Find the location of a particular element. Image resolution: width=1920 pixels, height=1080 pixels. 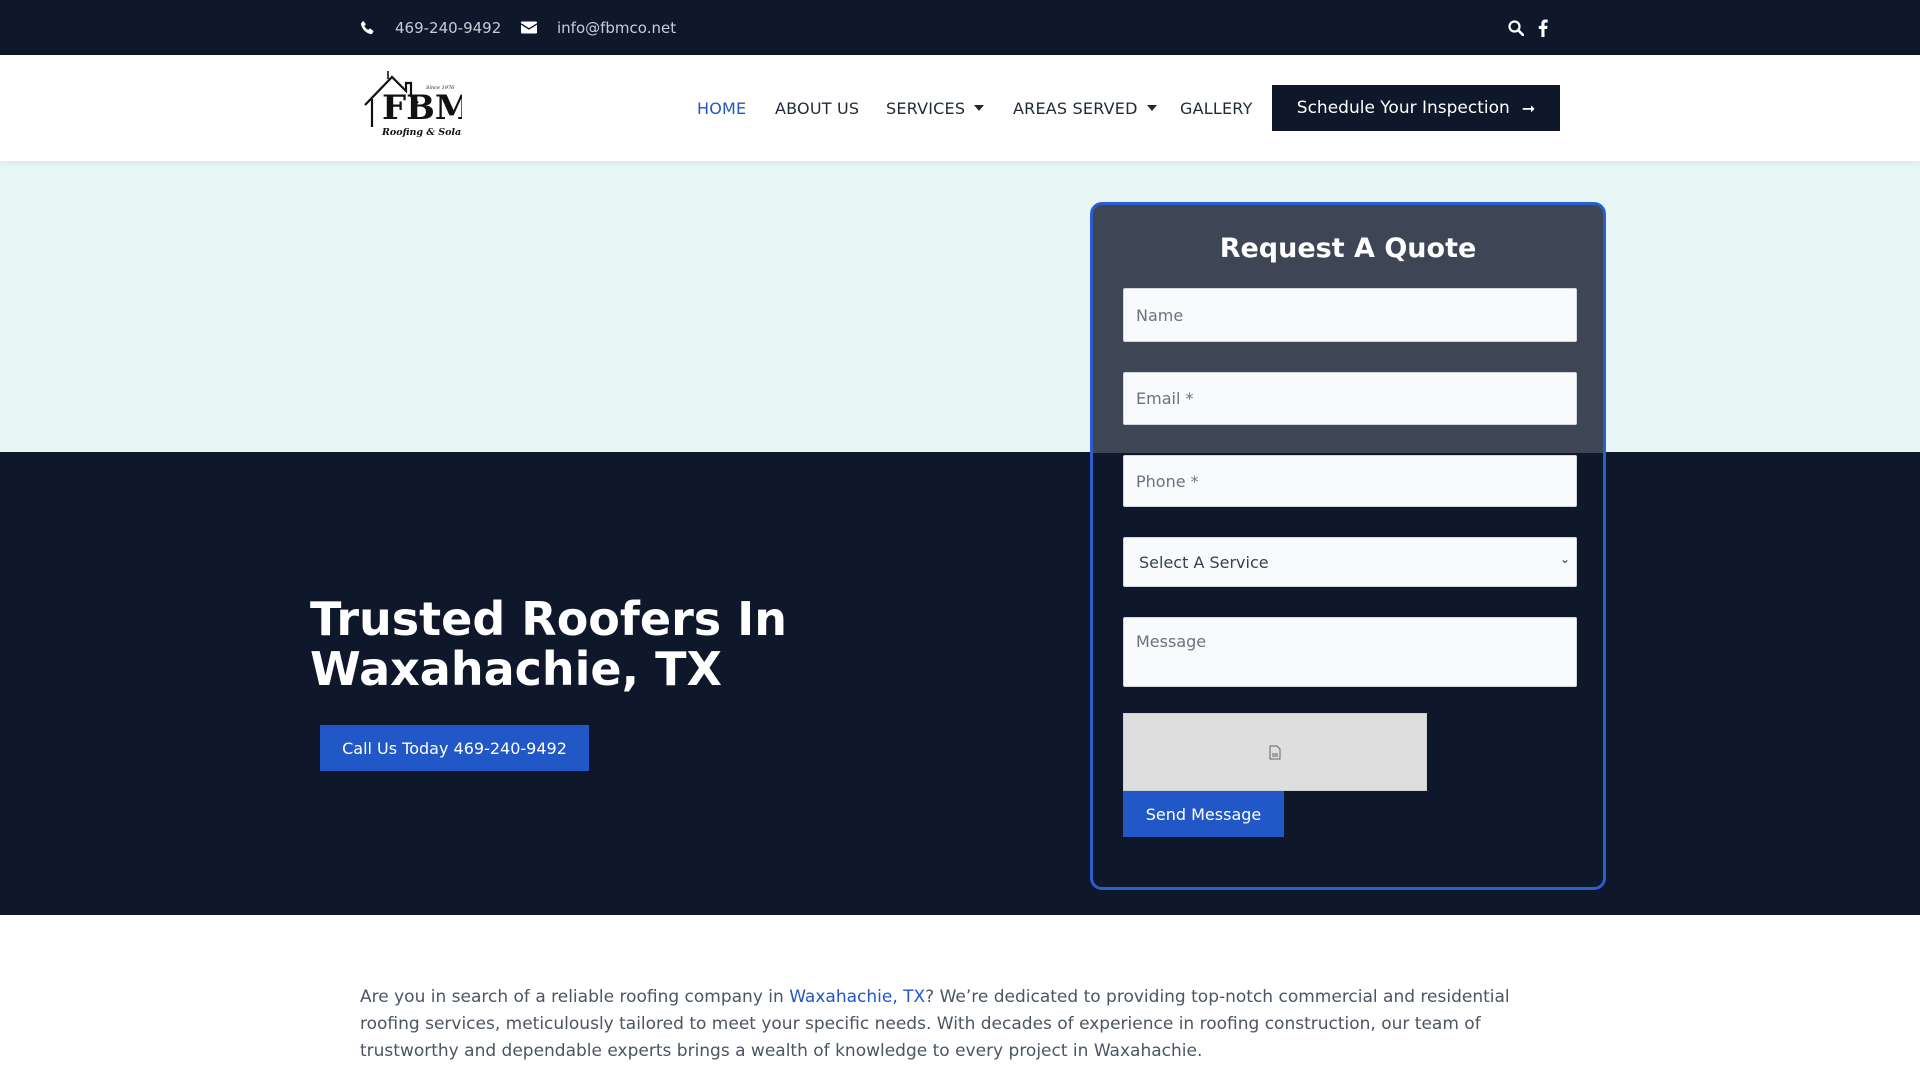

search-button is located at coordinates (1516, 27).